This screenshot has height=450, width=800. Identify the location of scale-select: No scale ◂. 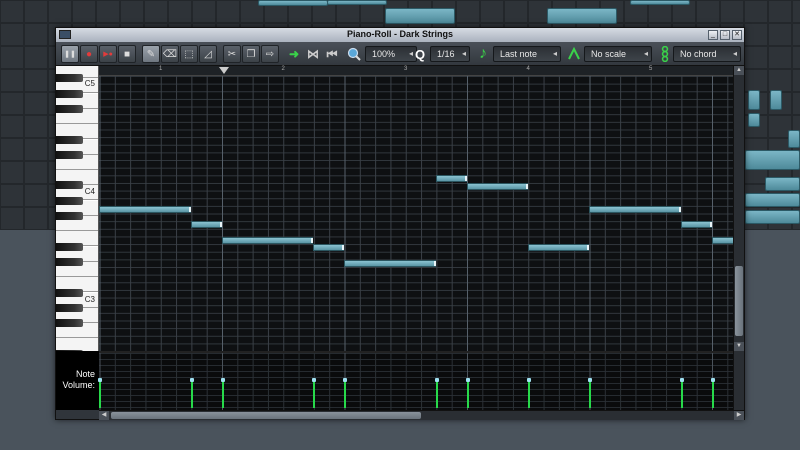
(618, 54).